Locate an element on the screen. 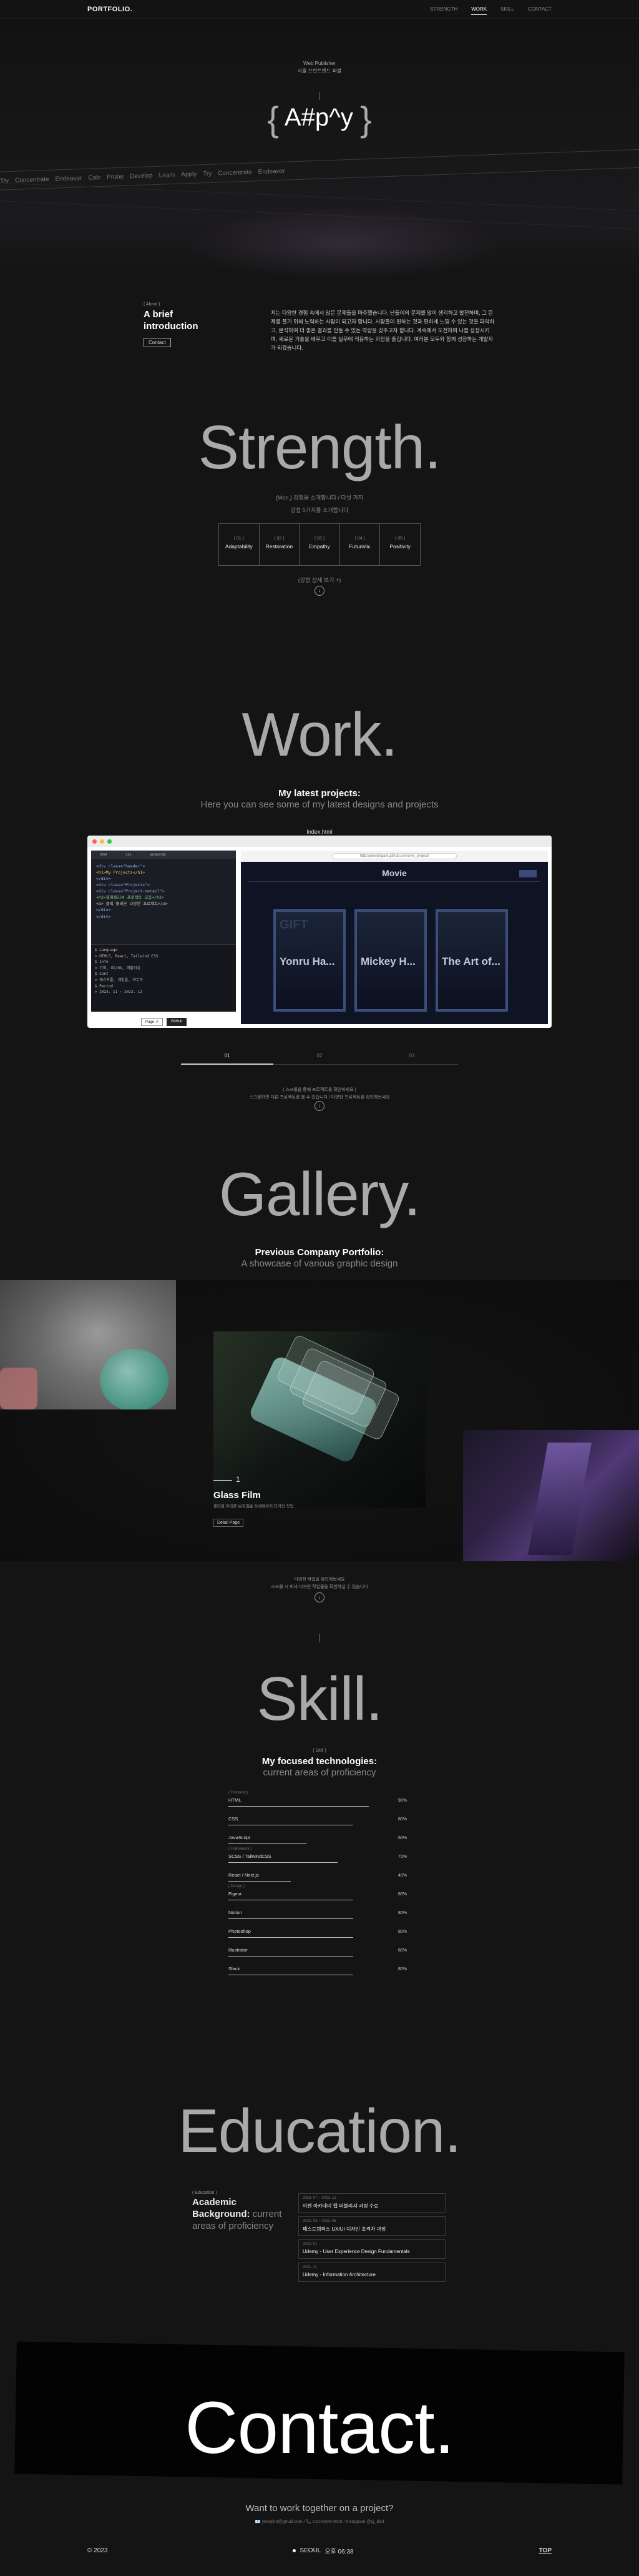 This screenshot has height=2576, width=639. marquee-word: Calc is located at coordinates (94, 178).